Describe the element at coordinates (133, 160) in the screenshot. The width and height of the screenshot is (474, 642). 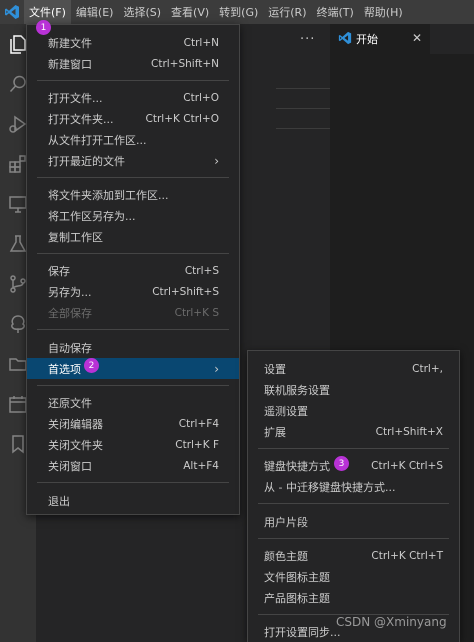
I see `menu-item-open-recent: 打开最近的文件 ›` at that location.